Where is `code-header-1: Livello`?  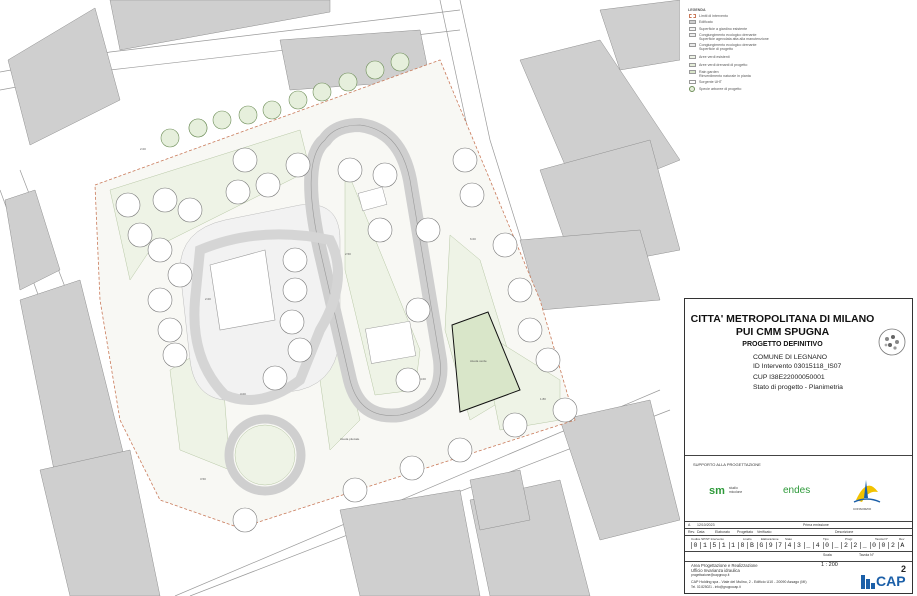
code-header-1: Livello is located at coordinates (747, 539).